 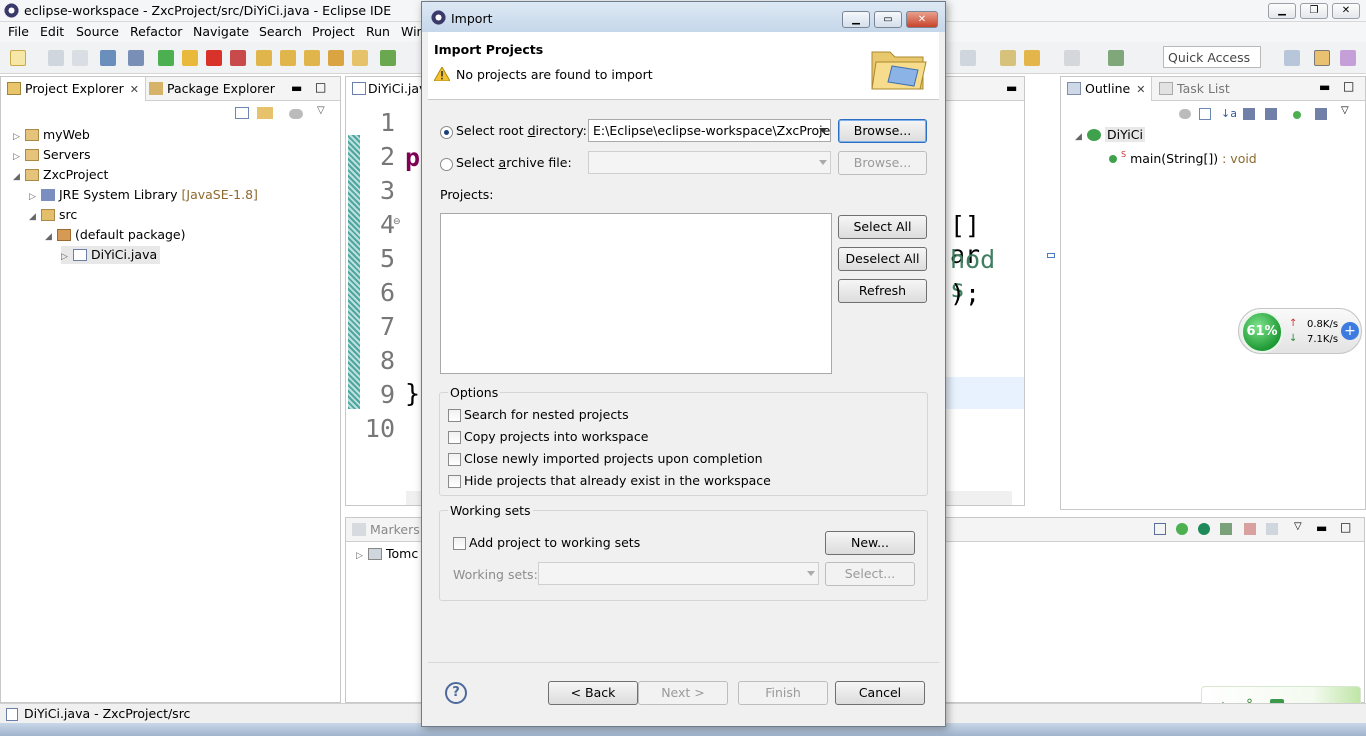 What do you see at coordinates (459, 543) in the screenshot?
I see `add-to-working-sets-checkbox` at bounding box center [459, 543].